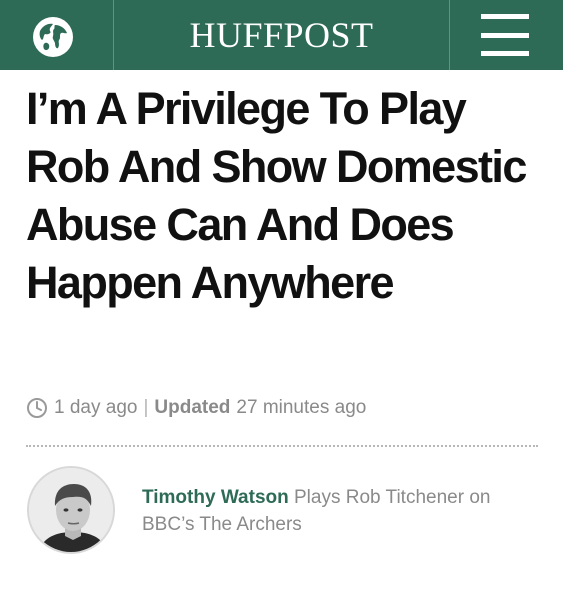 The height and width of the screenshot is (600, 563). I want to click on edition-selector-button, so click(53, 37).